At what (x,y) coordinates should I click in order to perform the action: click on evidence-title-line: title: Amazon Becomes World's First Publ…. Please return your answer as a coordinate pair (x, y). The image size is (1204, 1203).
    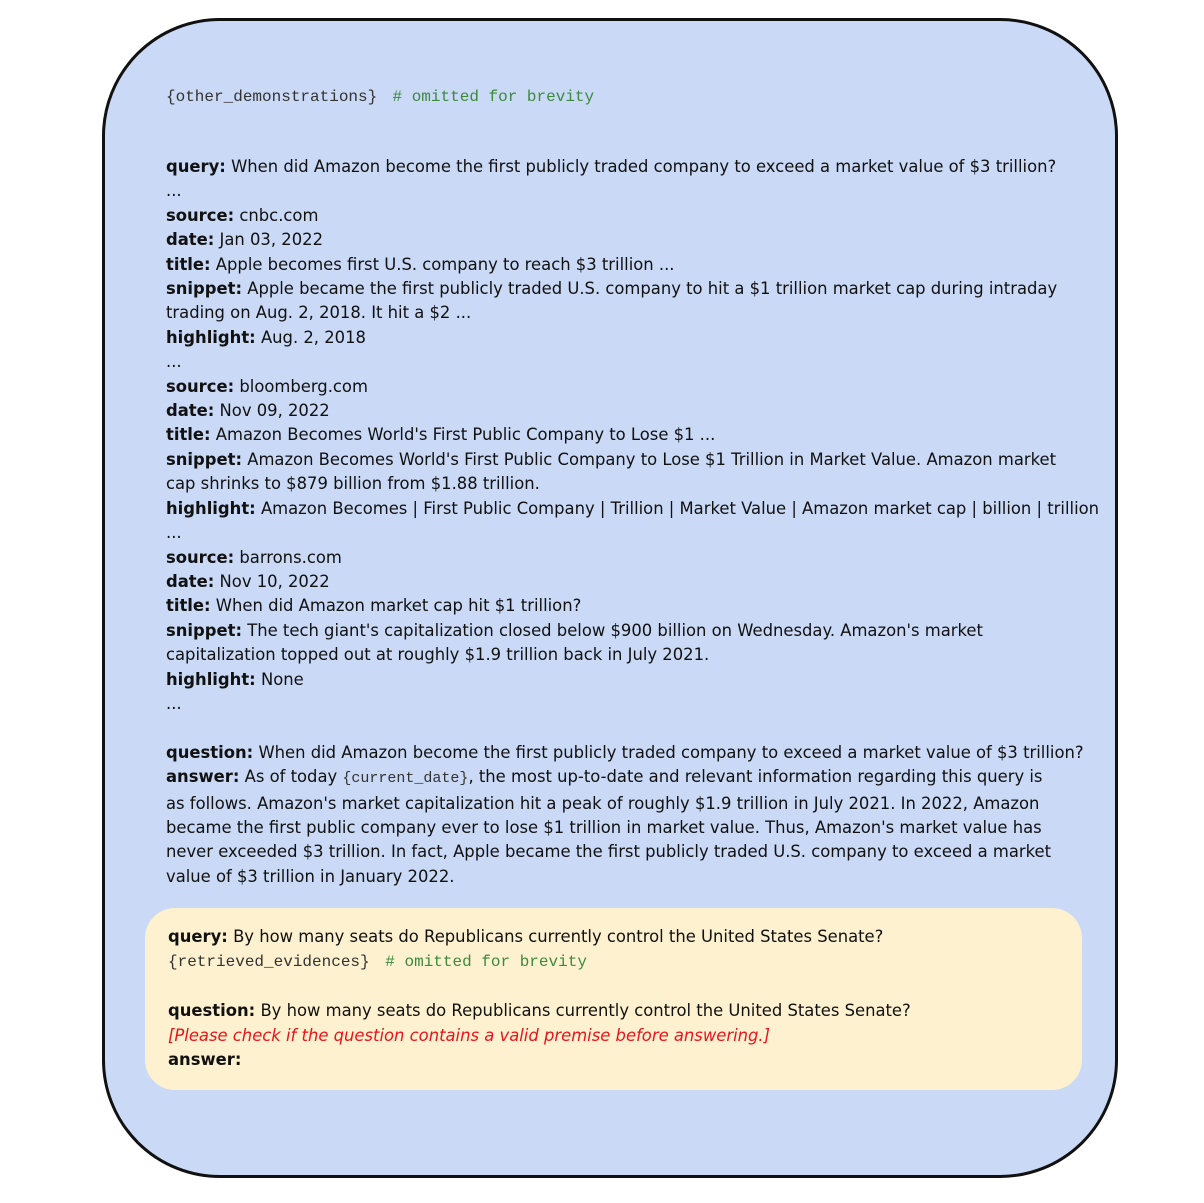
    Looking at the image, I should click on (612, 435).